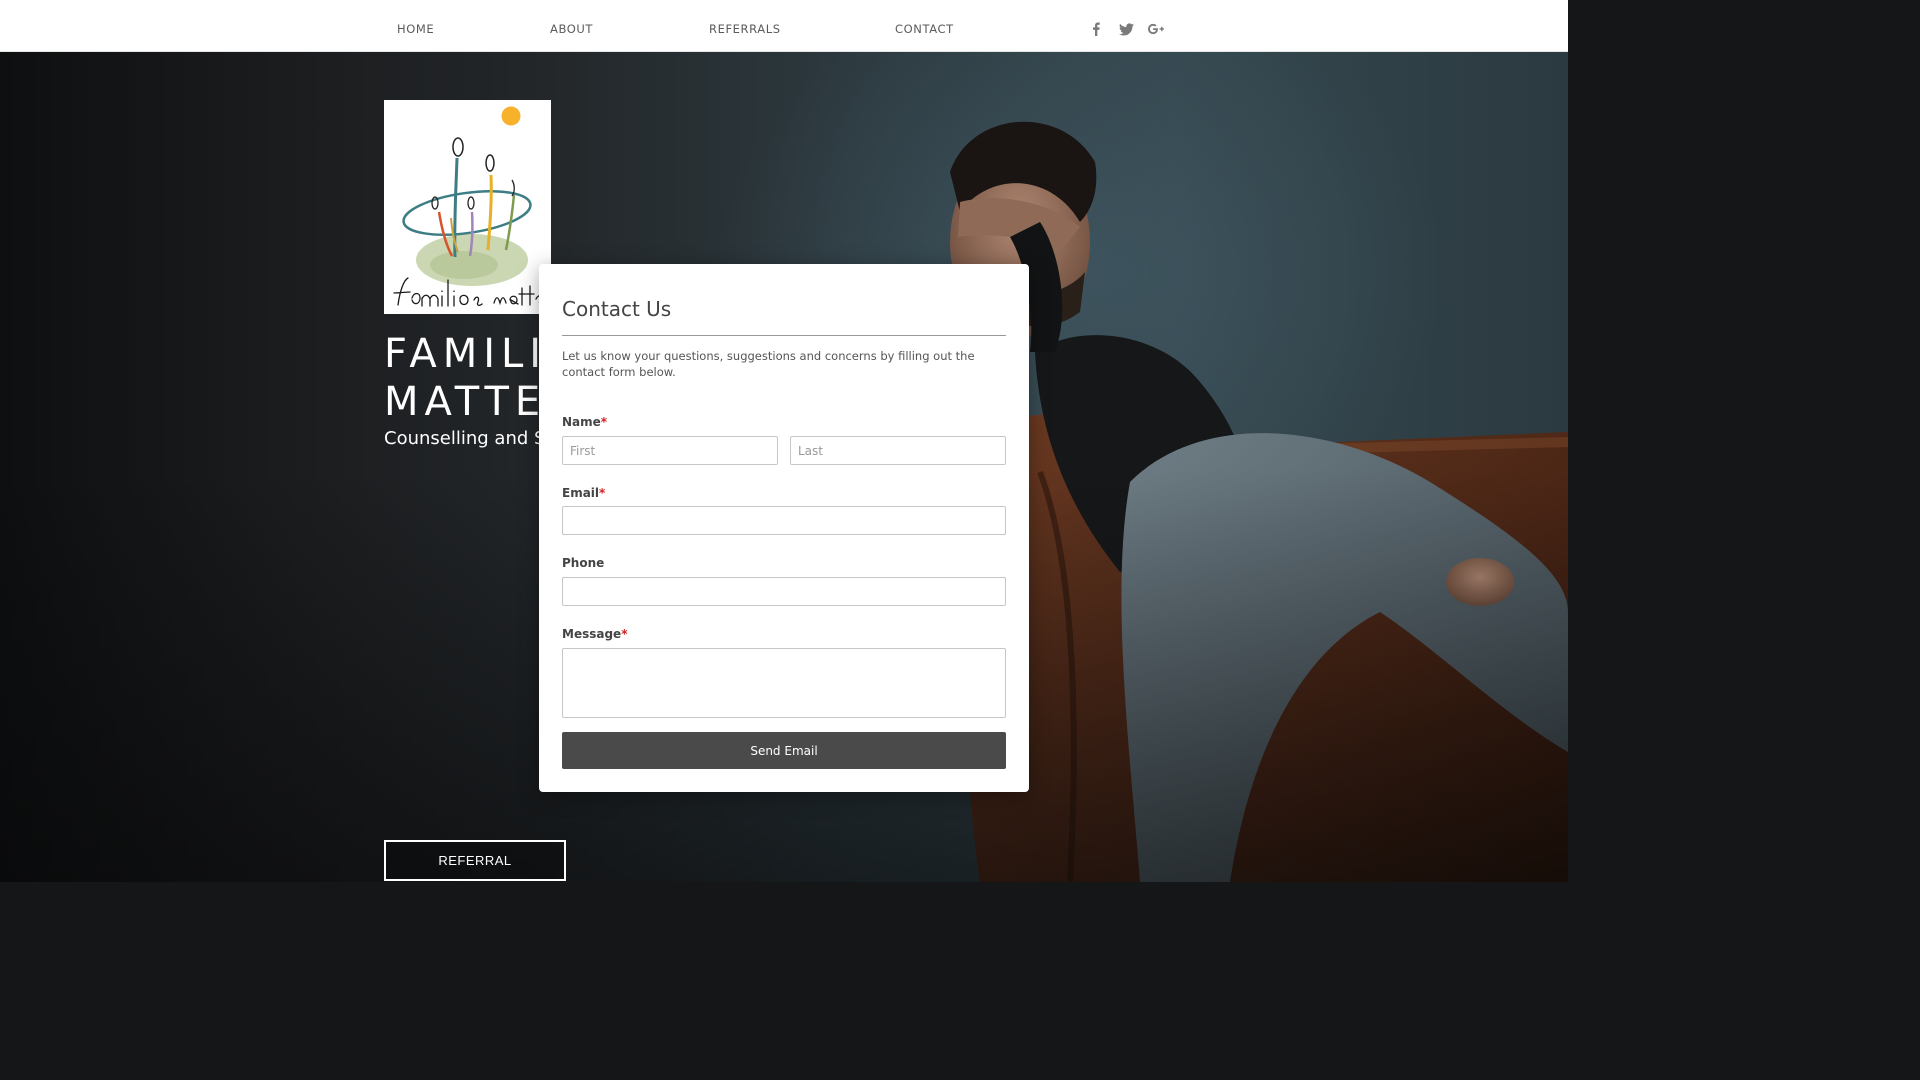 This screenshot has width=1920, height=1080. I want to click on last-name-input, so click(898, 450).